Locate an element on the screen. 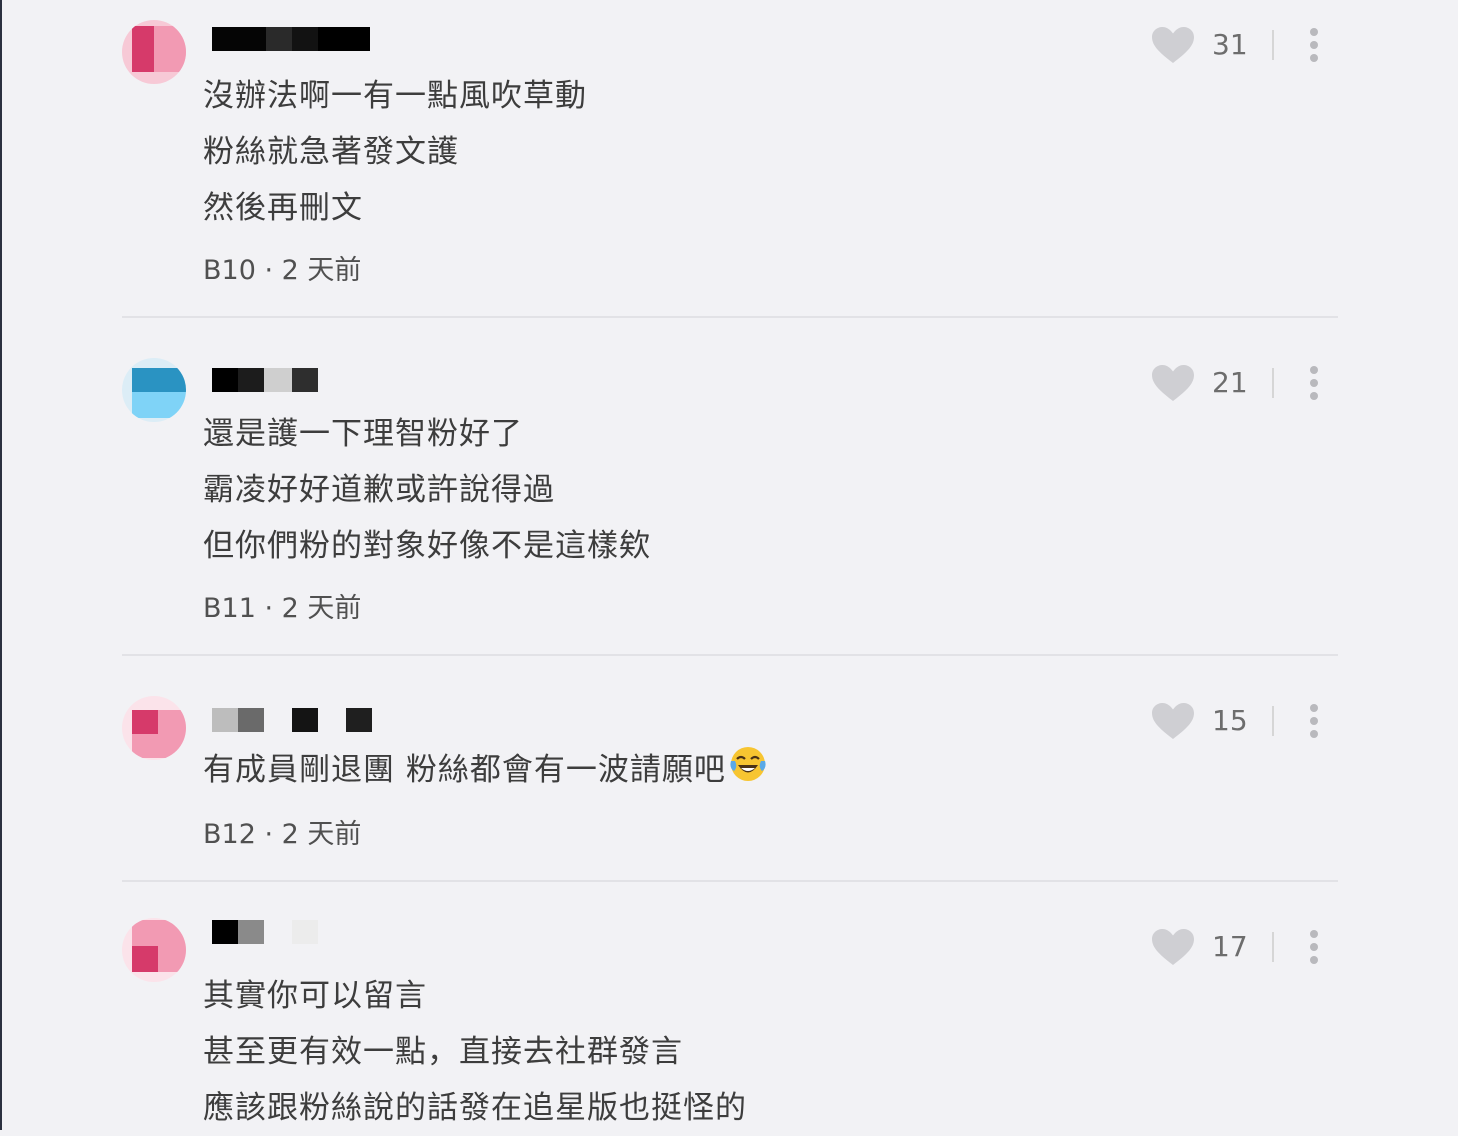  comment-text: 甚至更有效一點，直接去社群發言 is located at coordinates (443, 1052).